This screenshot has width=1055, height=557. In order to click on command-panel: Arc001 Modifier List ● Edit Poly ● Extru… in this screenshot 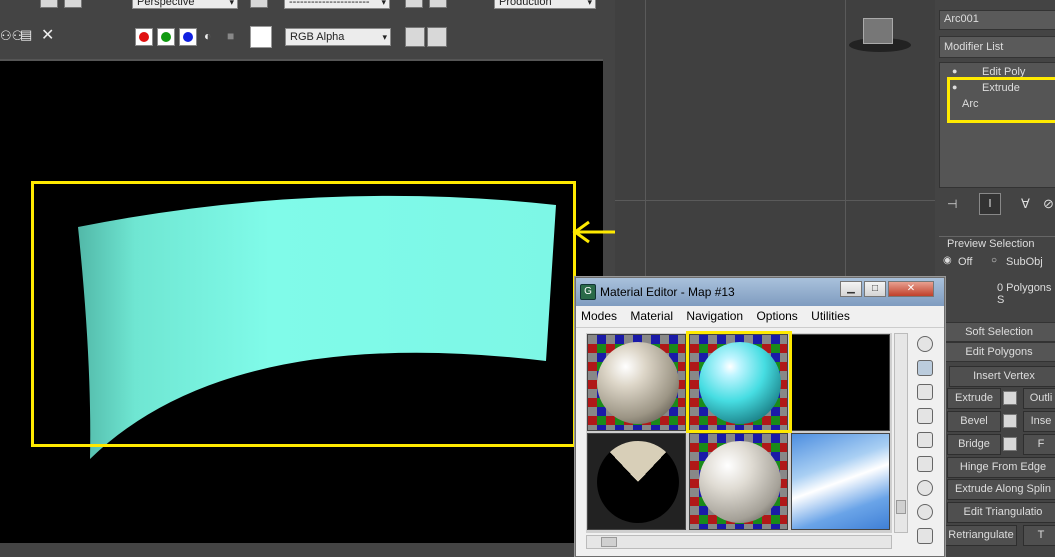, I will do `click(995, 278)`.